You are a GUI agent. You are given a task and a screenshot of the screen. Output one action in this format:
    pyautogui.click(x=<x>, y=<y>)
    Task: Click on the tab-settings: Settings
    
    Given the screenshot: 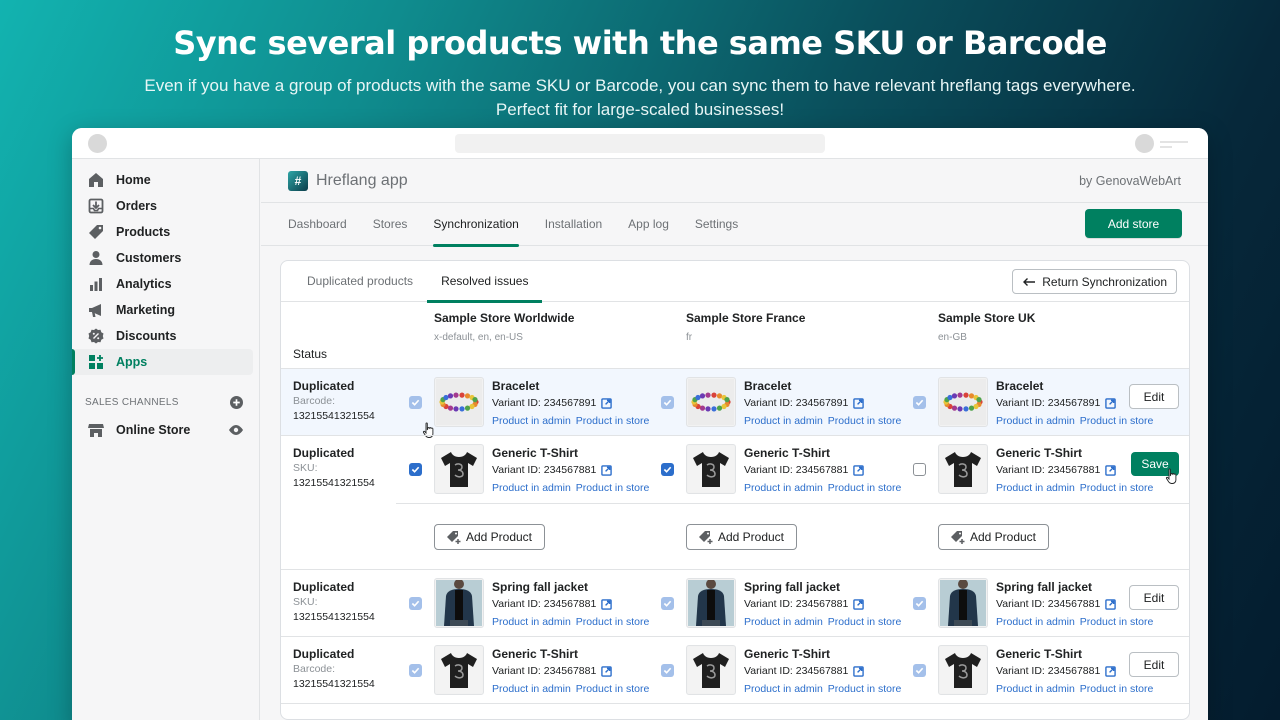 What is the action you would take?
    pyautogui.click(x=716, y=224)
    